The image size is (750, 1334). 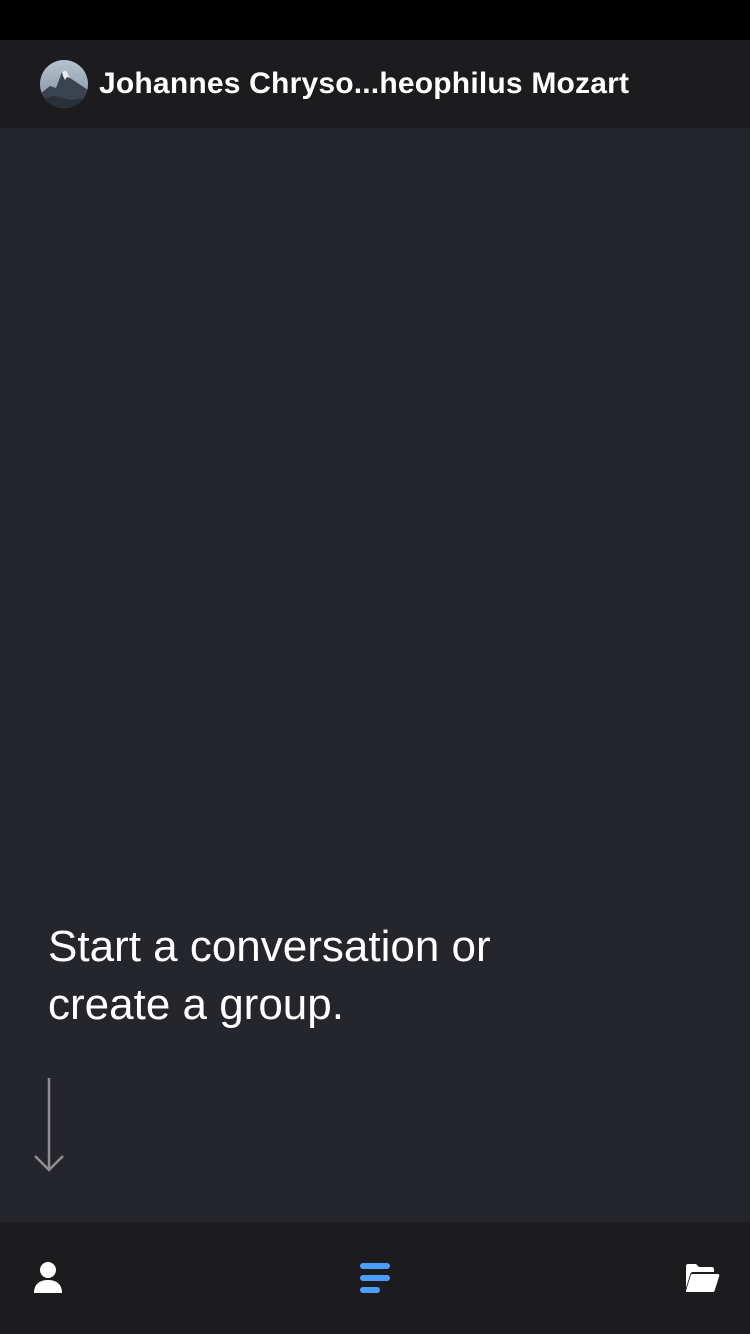 I want to click on app-header: Johannes Chryso...heophilus Mozart, so click(x=375, y=84).